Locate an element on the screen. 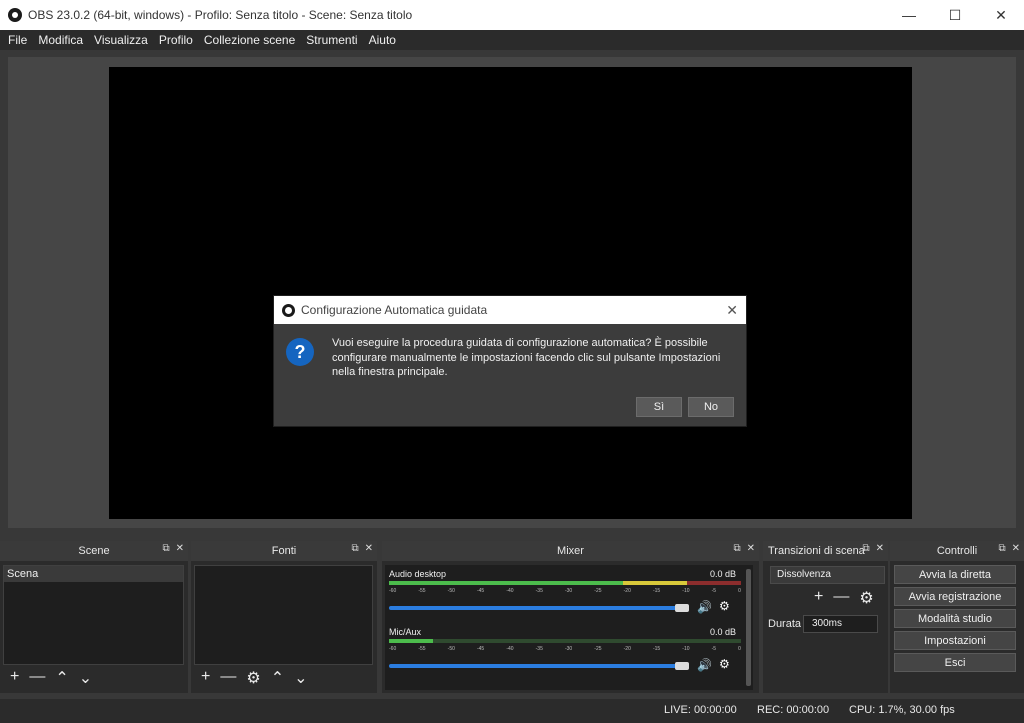  scenes-header: Scene ⧉ ✕ is located at coordinates (94, 551).